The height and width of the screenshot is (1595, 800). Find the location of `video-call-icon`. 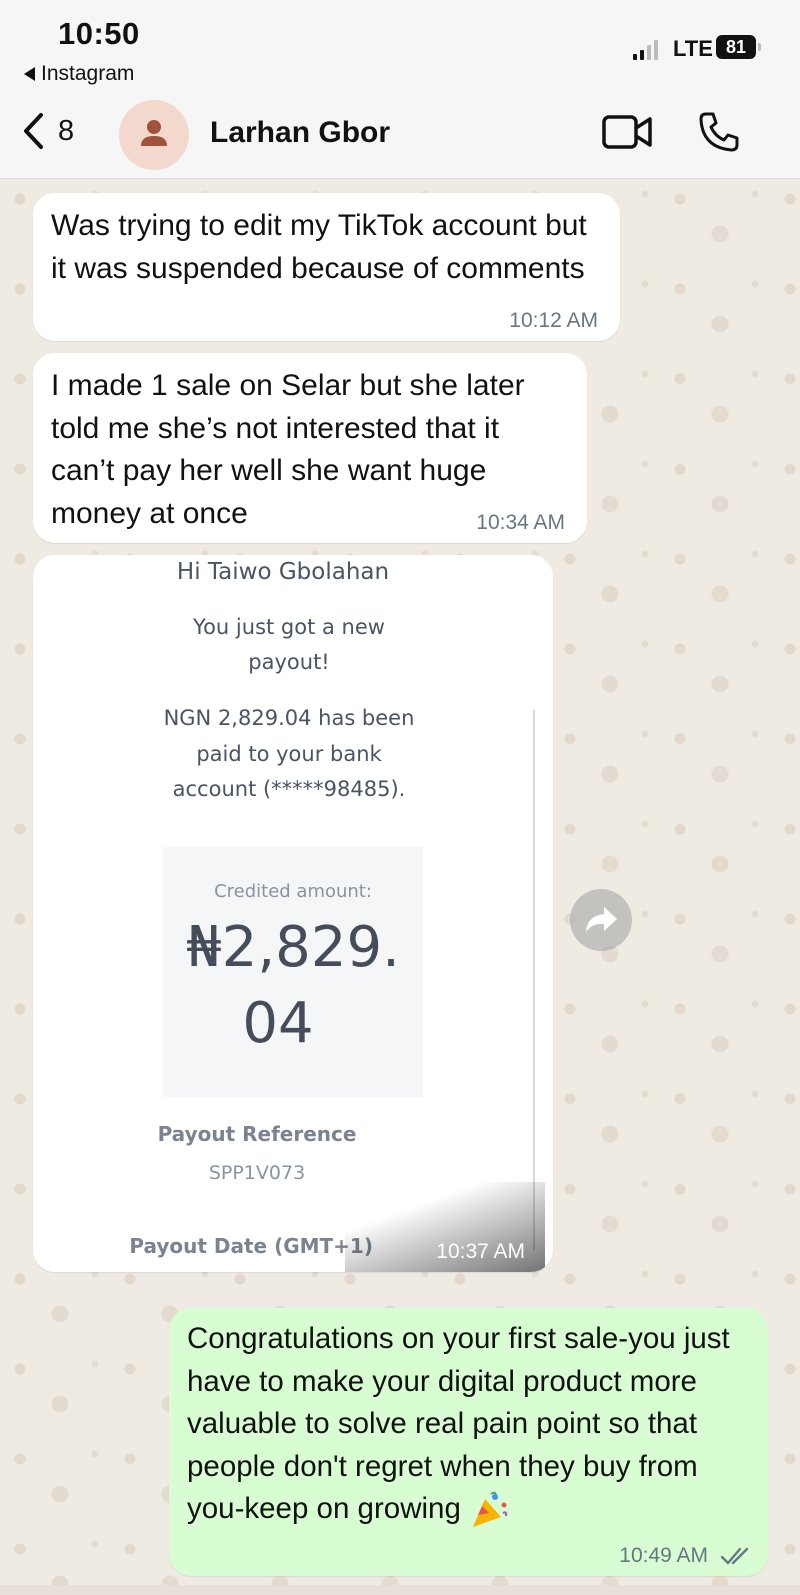

video-call-icon is located at coordinates (627, 132).